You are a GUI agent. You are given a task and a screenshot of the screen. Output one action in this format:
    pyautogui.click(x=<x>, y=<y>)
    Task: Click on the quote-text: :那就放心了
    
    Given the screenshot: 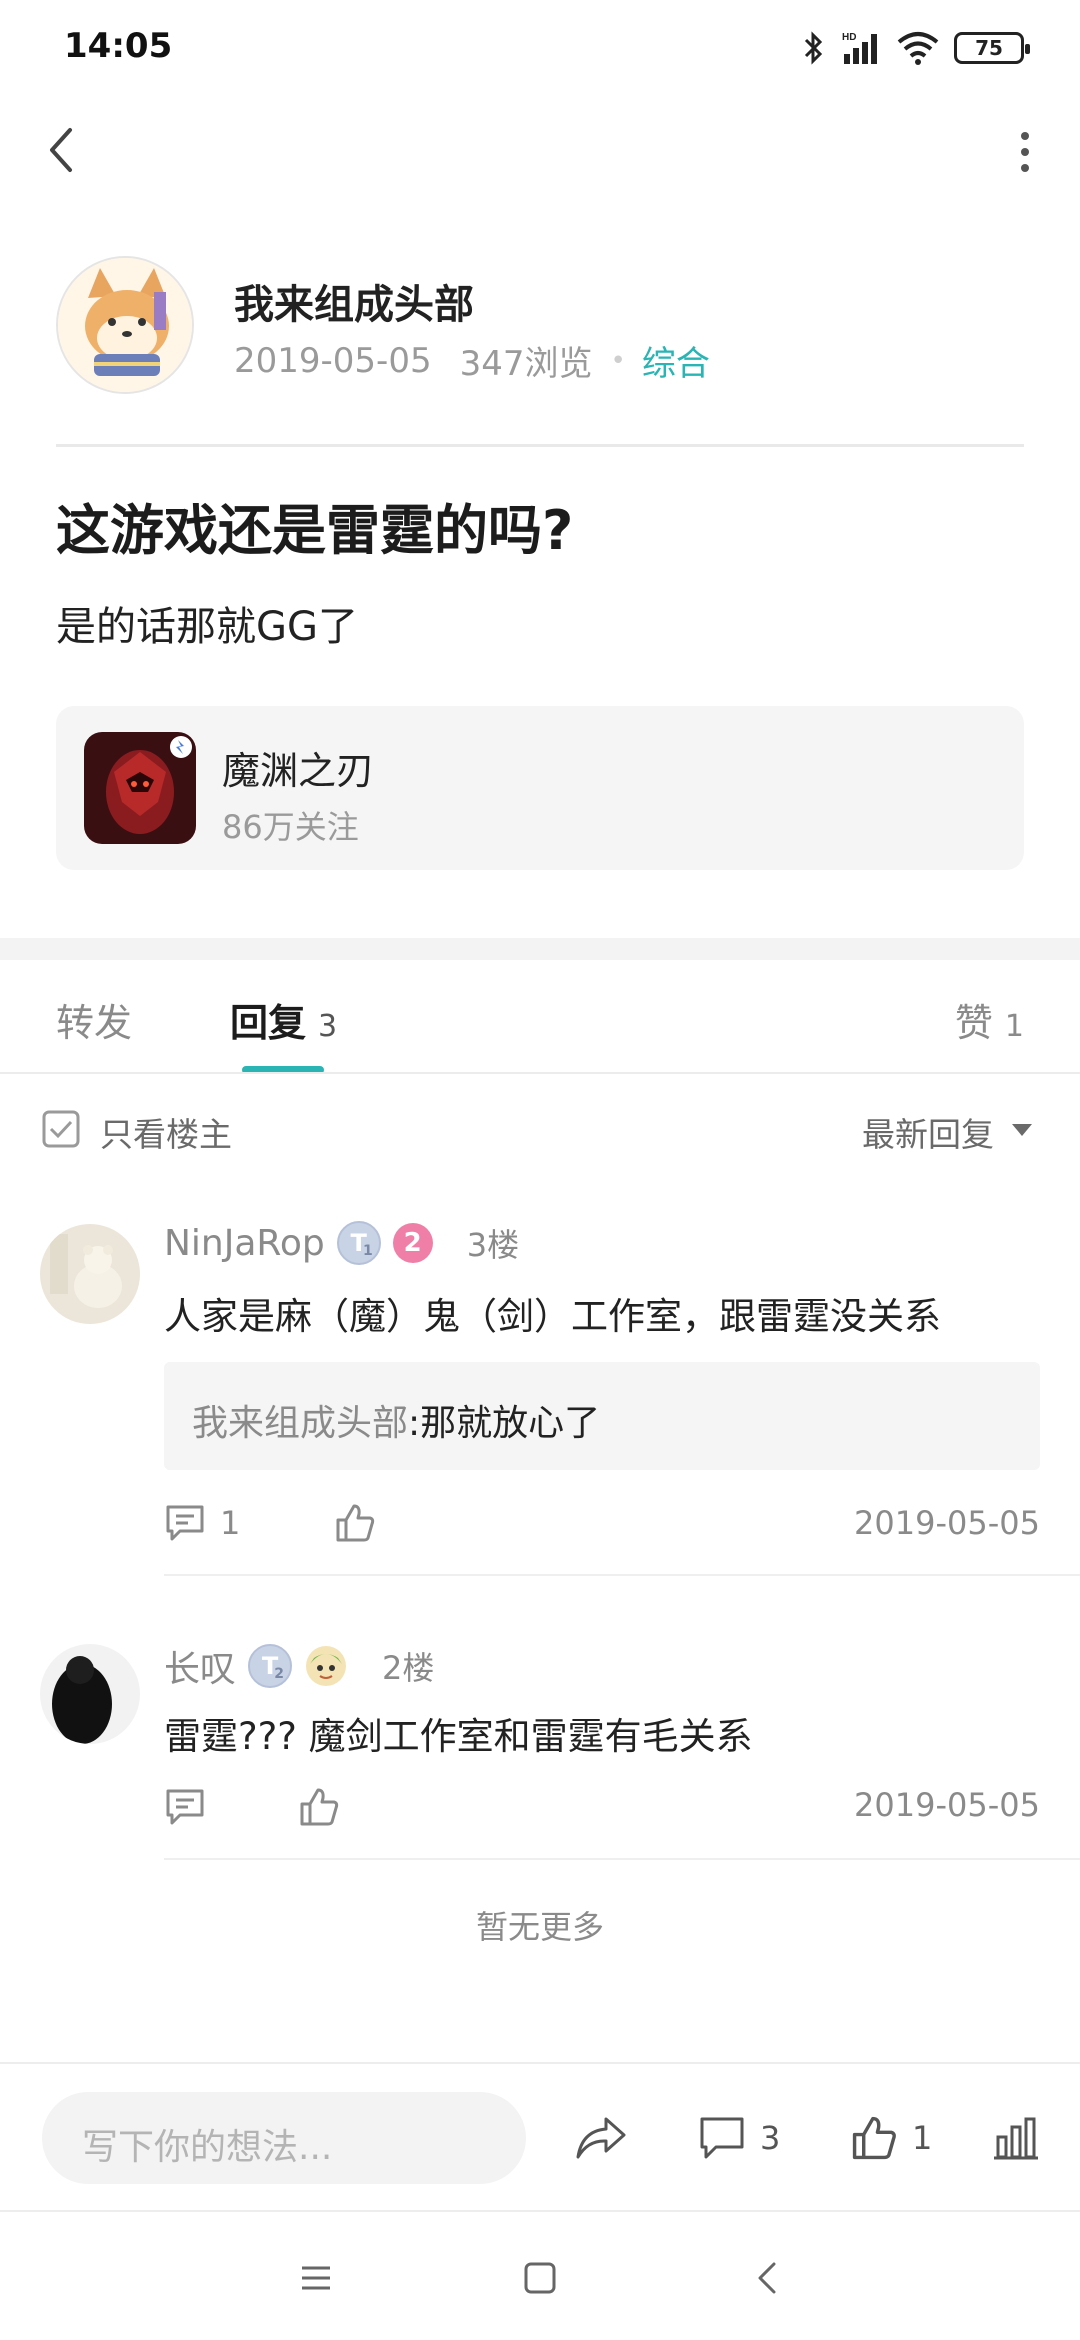 What is the action you would take?
    pyautogui.click(x=504, y=1423)
    